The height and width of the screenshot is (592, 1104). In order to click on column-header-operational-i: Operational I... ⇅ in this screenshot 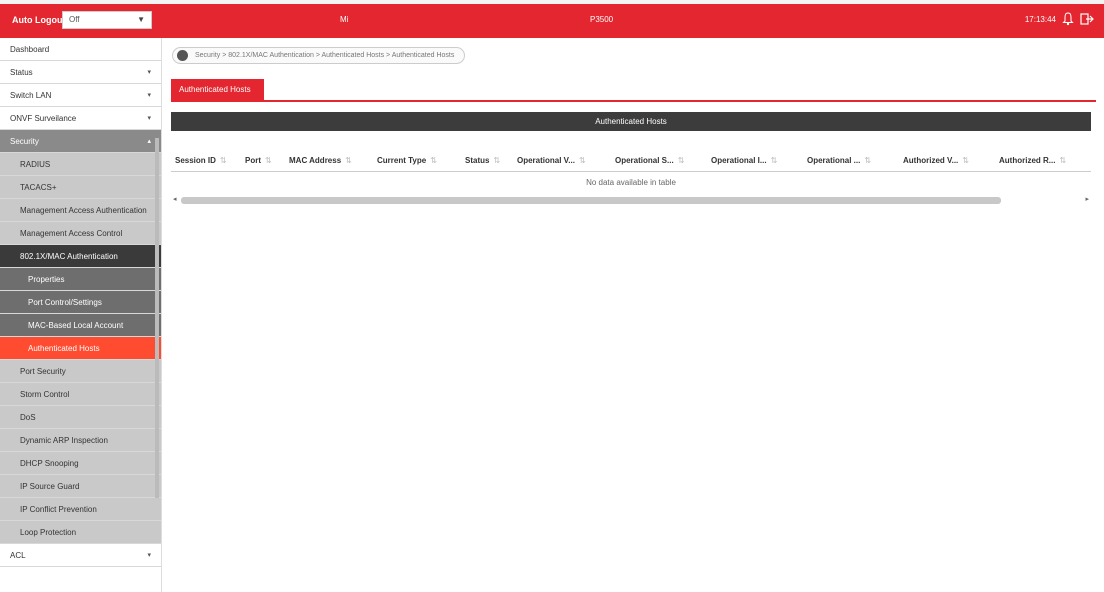, I will do `click(755, 160)`.